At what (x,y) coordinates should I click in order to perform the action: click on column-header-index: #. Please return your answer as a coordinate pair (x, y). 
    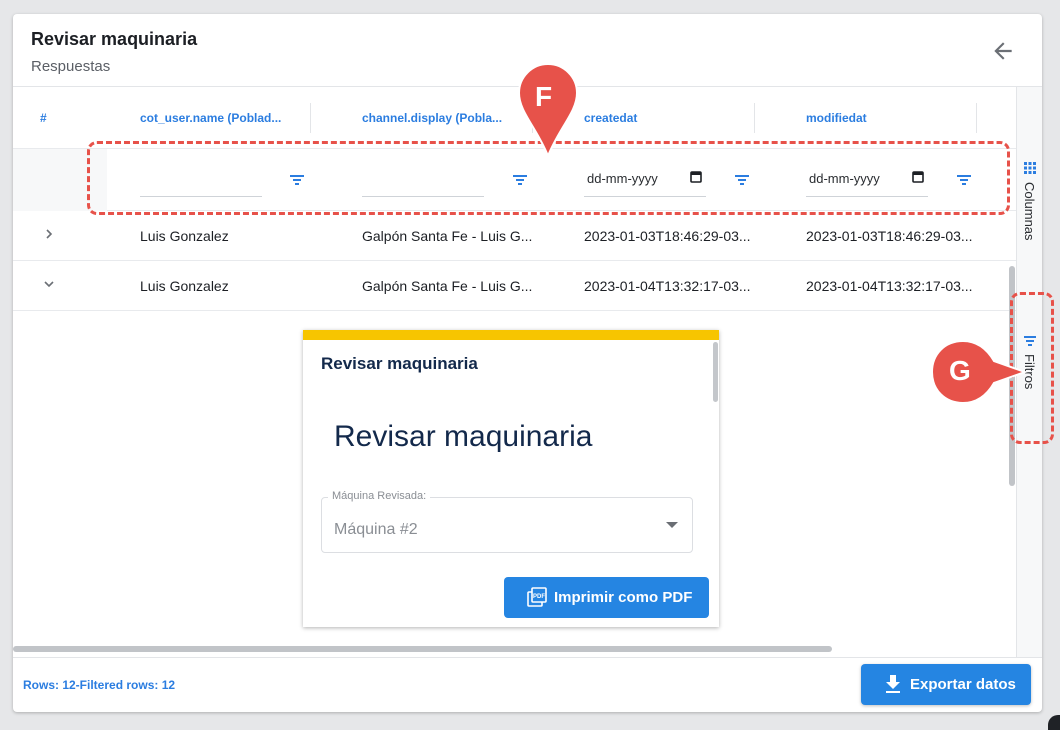
    Looking at the image, I should click on (43, 118).